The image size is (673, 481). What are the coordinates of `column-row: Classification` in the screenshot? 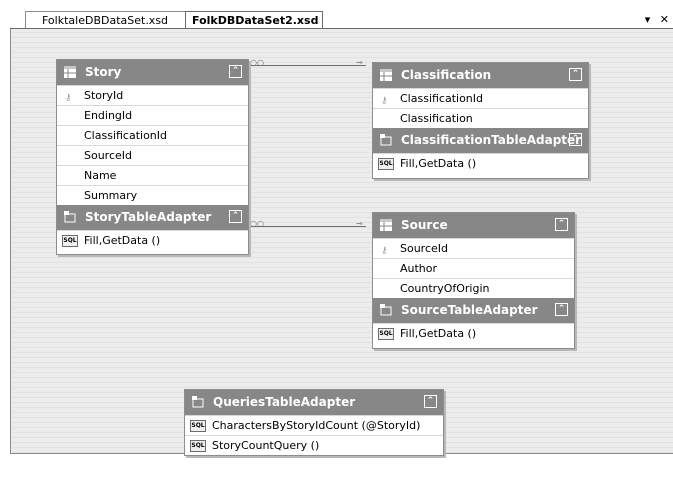 It's located at (480, 118).